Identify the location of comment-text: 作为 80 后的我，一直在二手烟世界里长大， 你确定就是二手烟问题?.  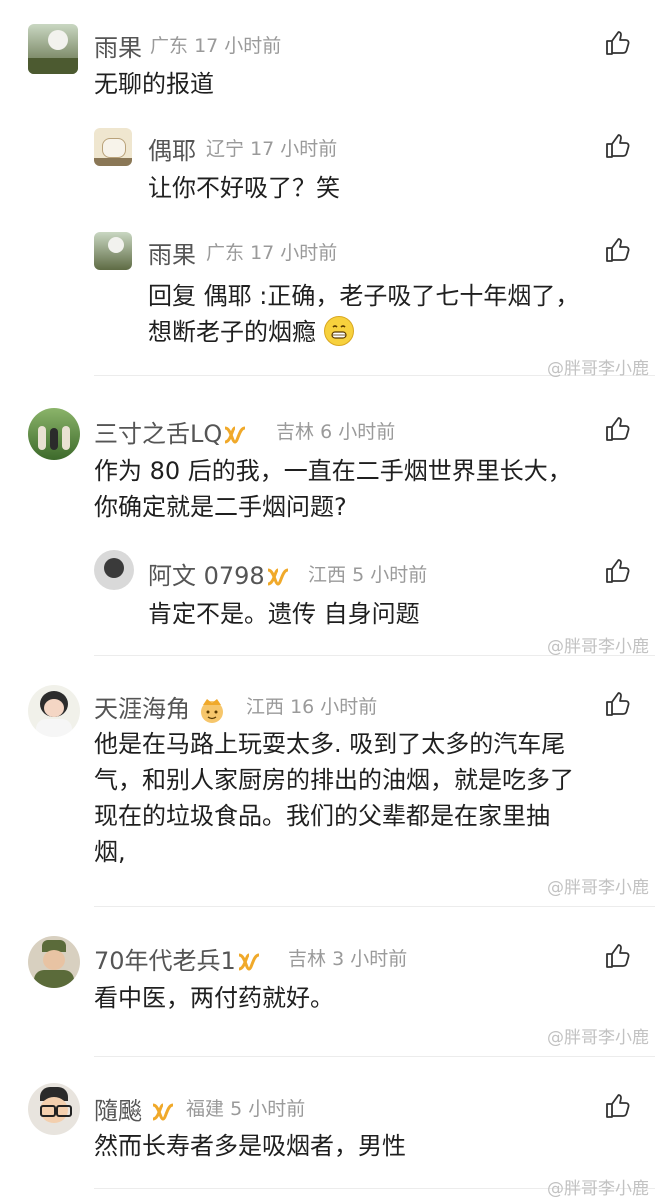
(333, 489).